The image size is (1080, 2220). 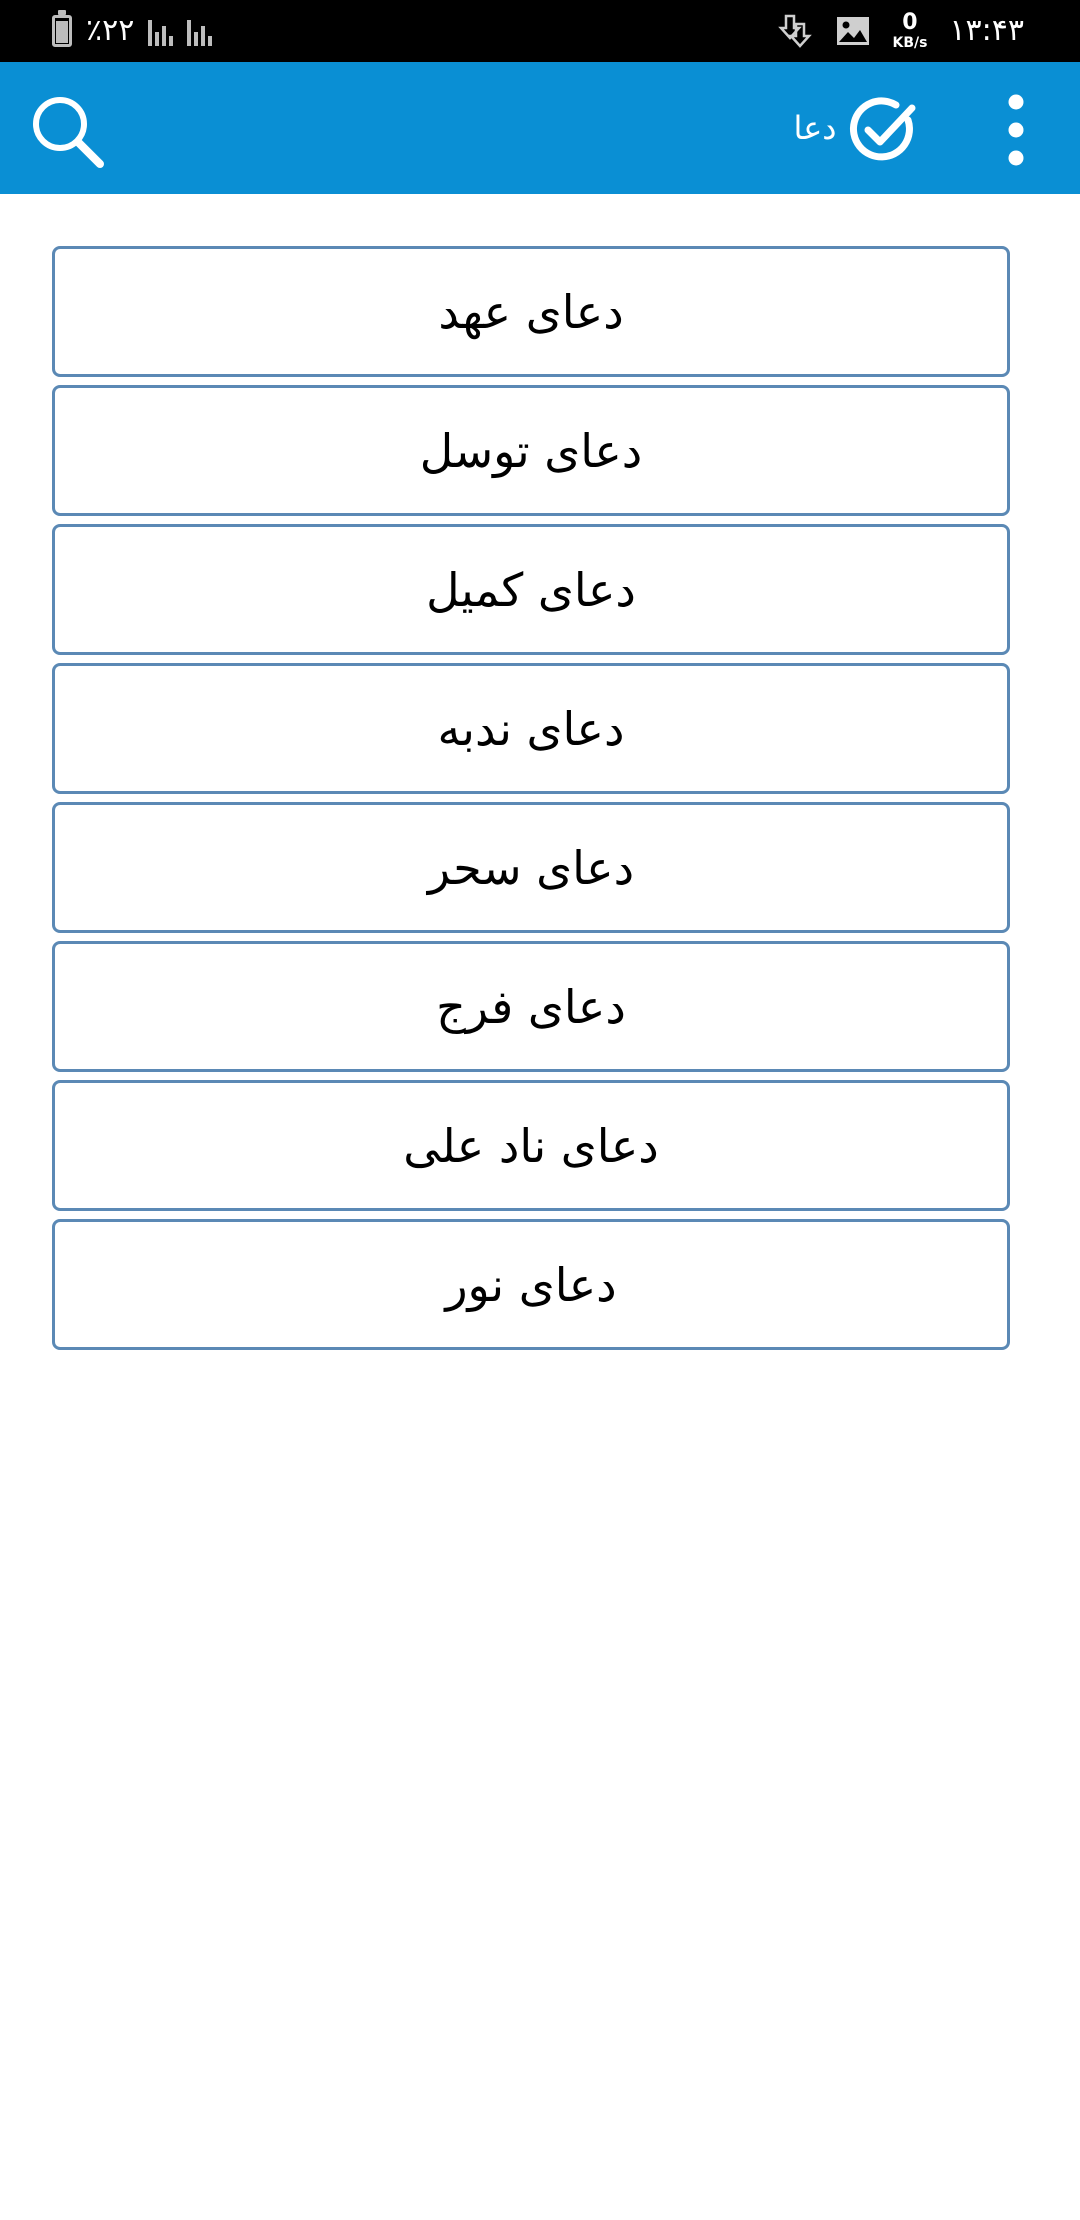 I want to click on dua-item-ahd: دعای عهد, so click(x=531, y=311).